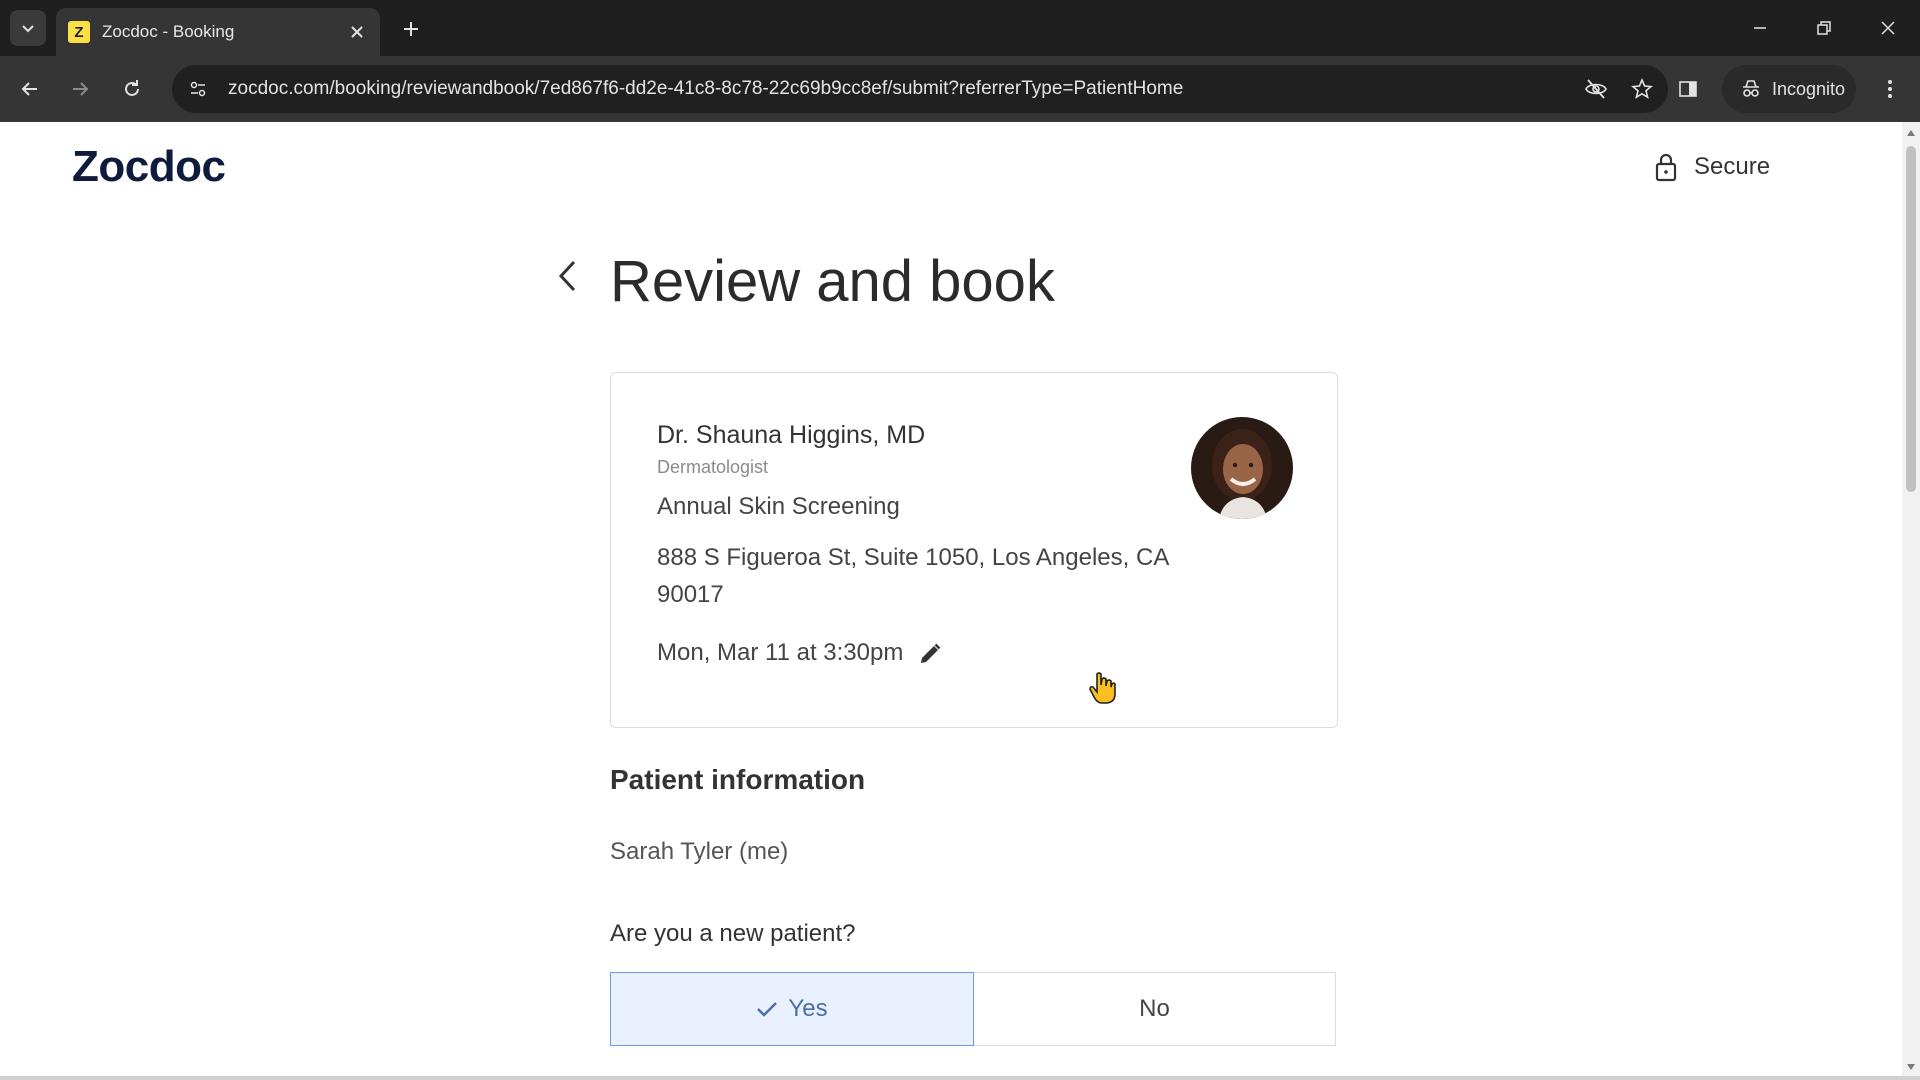 This screenshot has width=1920, height=1080. I want to click on forward-icon, so click(81, 89).